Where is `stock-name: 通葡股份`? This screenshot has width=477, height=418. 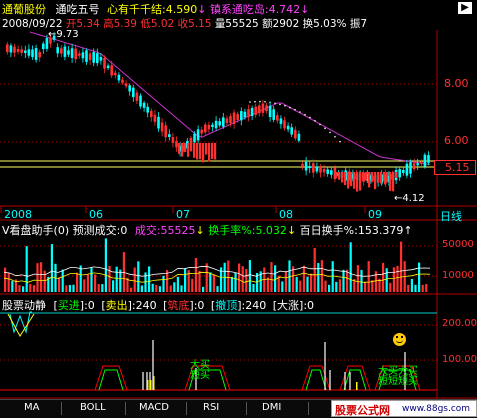 stock-name: 通葡股份 is located at coordinates (24, 9).